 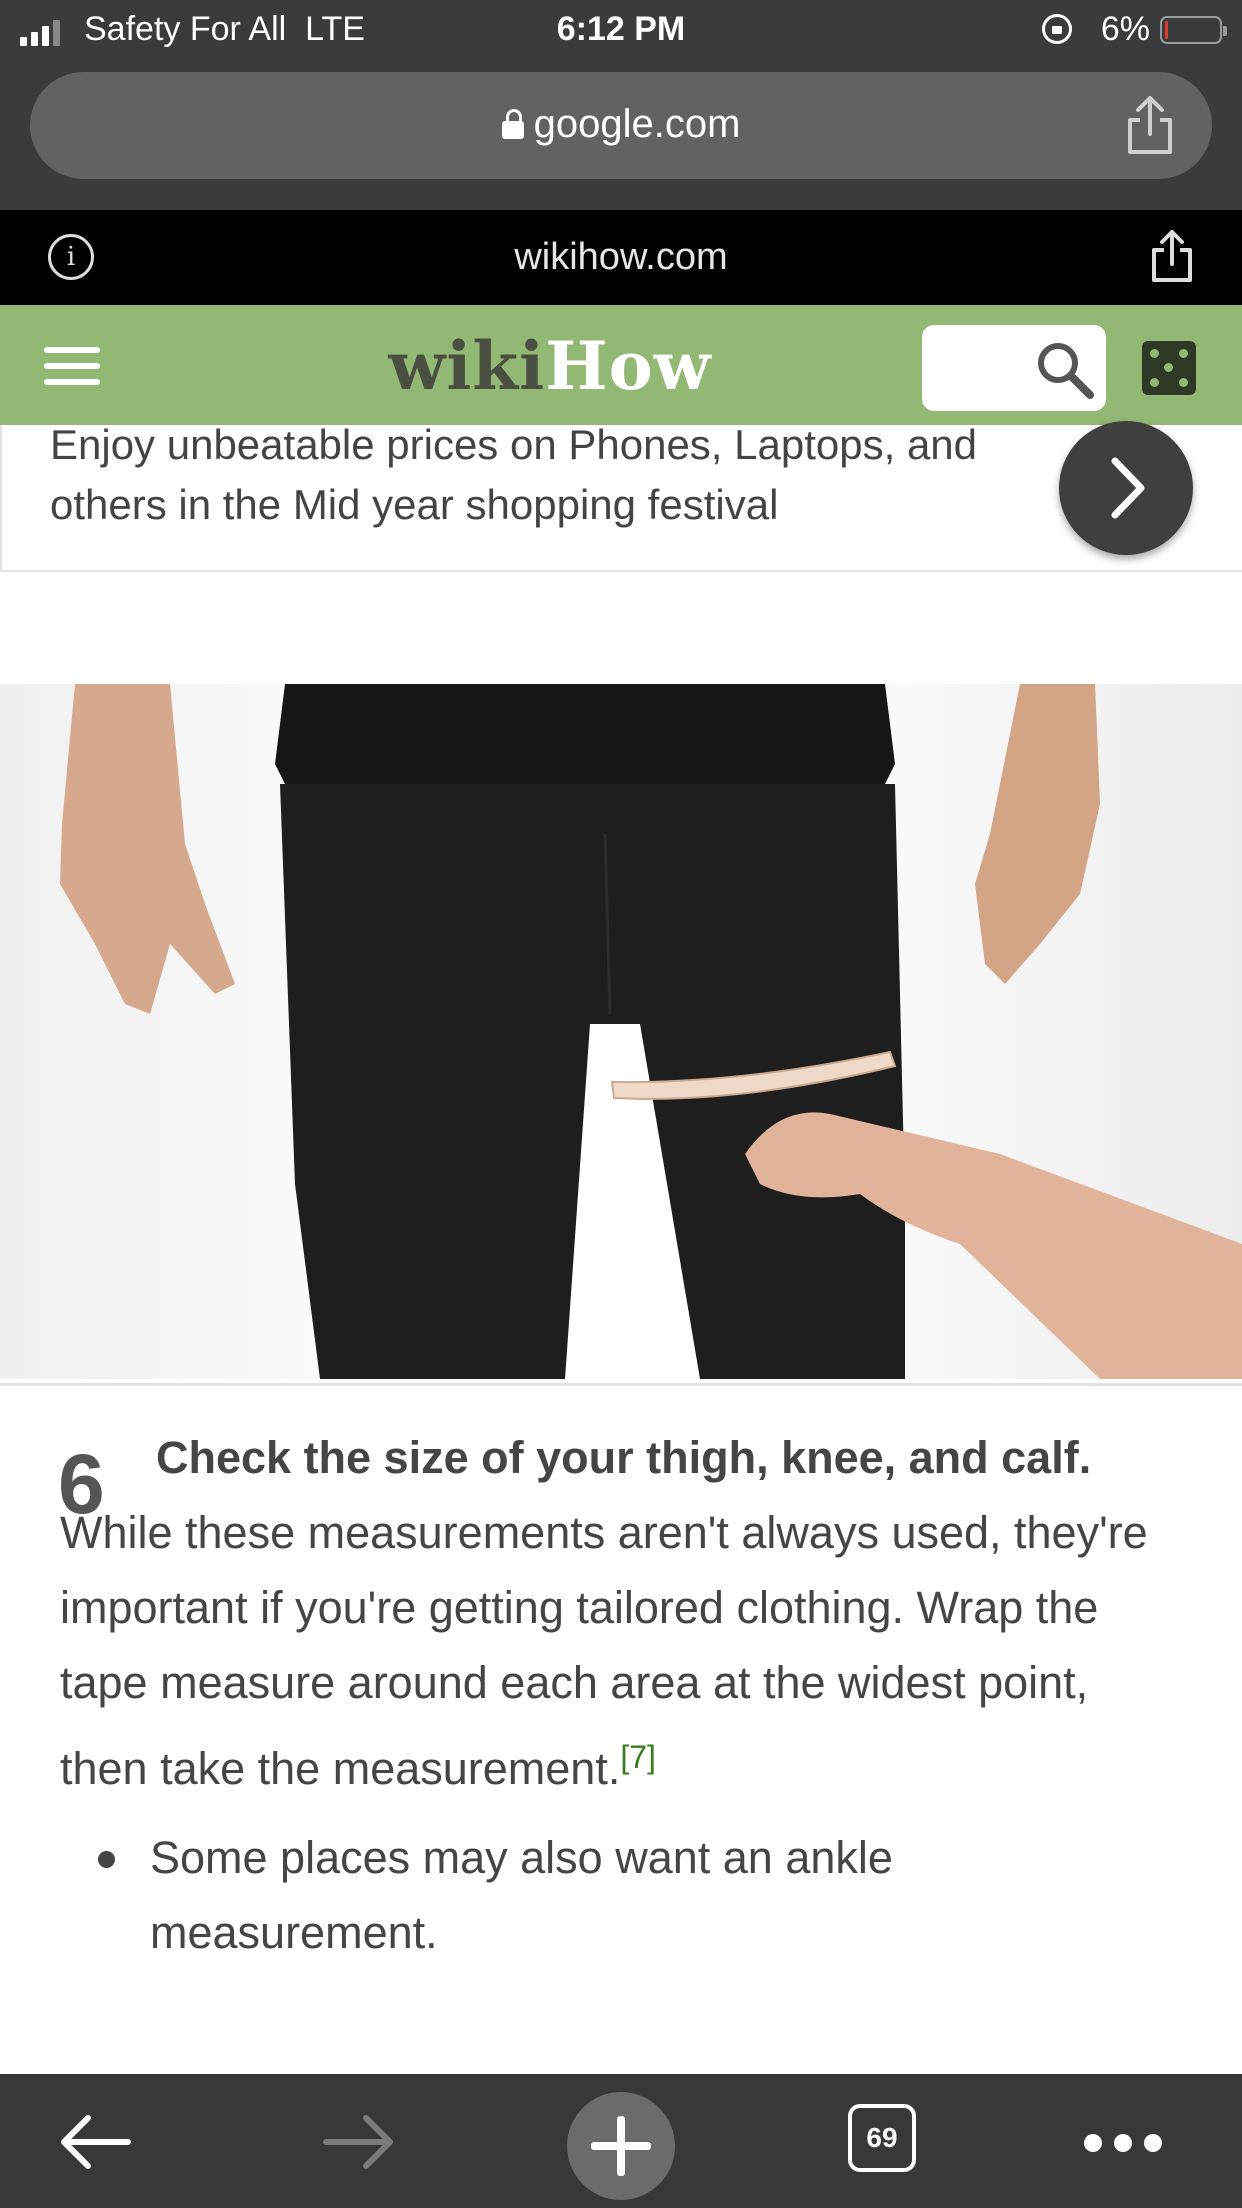 I want to click on browser-toolbar: 69, so click(x=621, y=2141).